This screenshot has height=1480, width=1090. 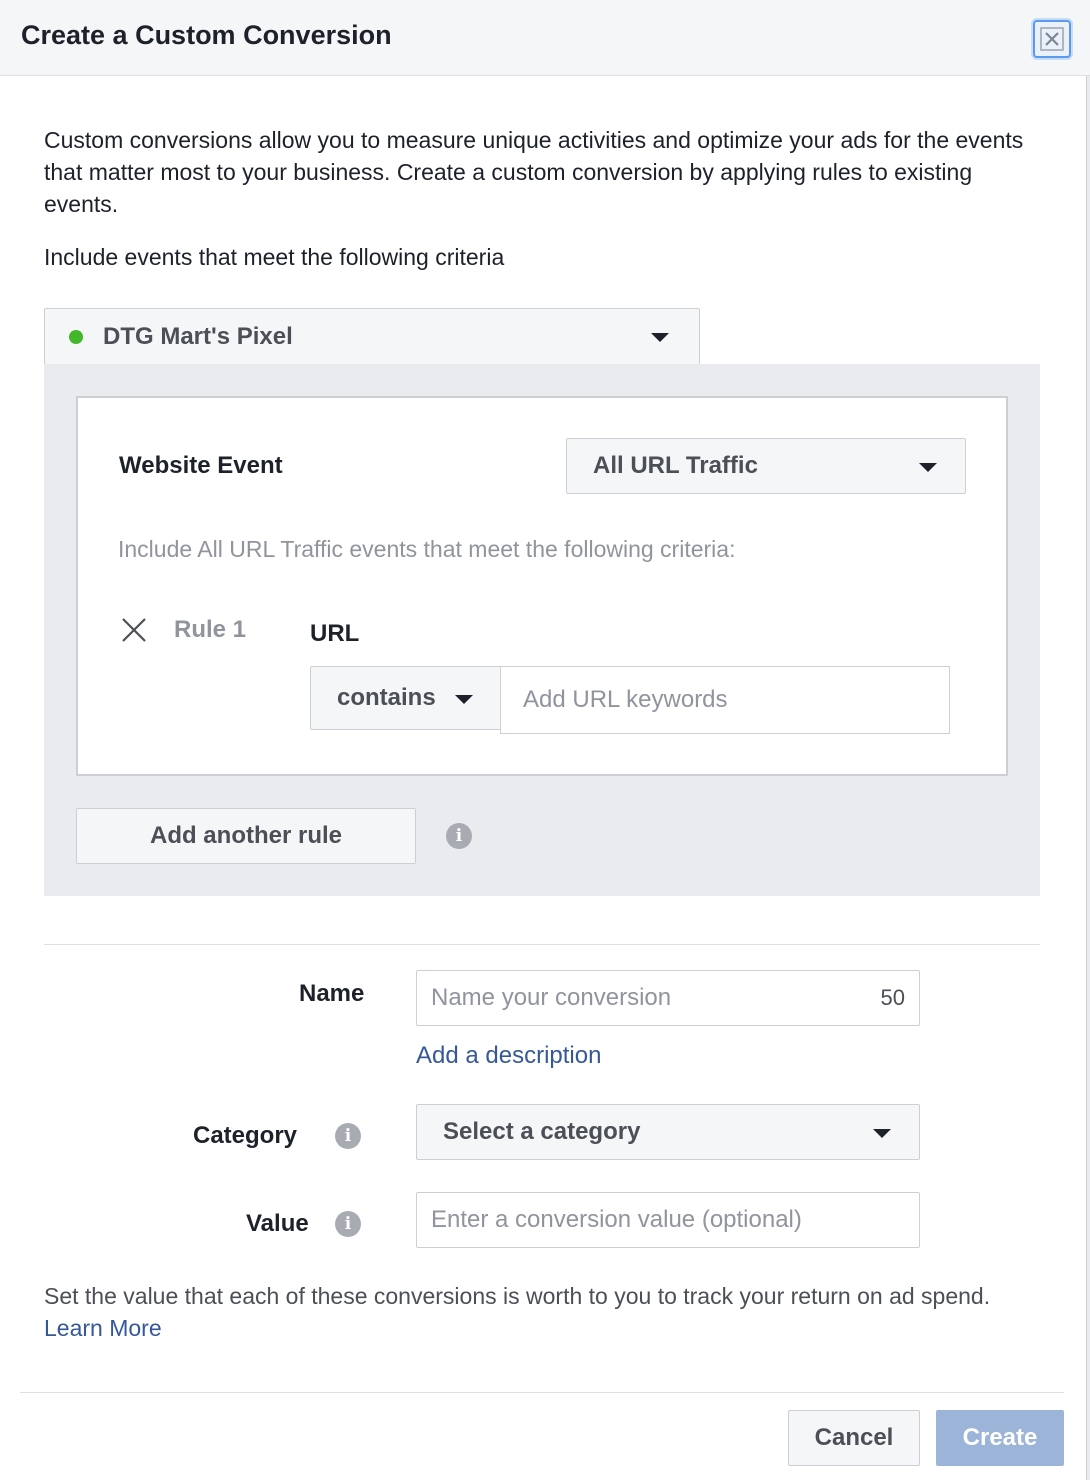 What do you see at coordinates (766, 466) in the screenshot?
I see `website-event-dropdown: All URL Traffic` at bounding box center [766, 466].